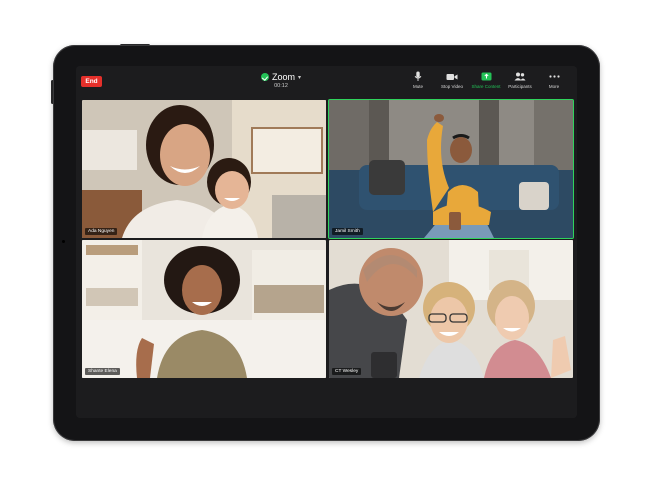 Image resolution: width=653 pixels, height=486 pixels. Describe the element at coordinates (326, 399) in the screenshot. I see `screen-bottom-area` at that location.